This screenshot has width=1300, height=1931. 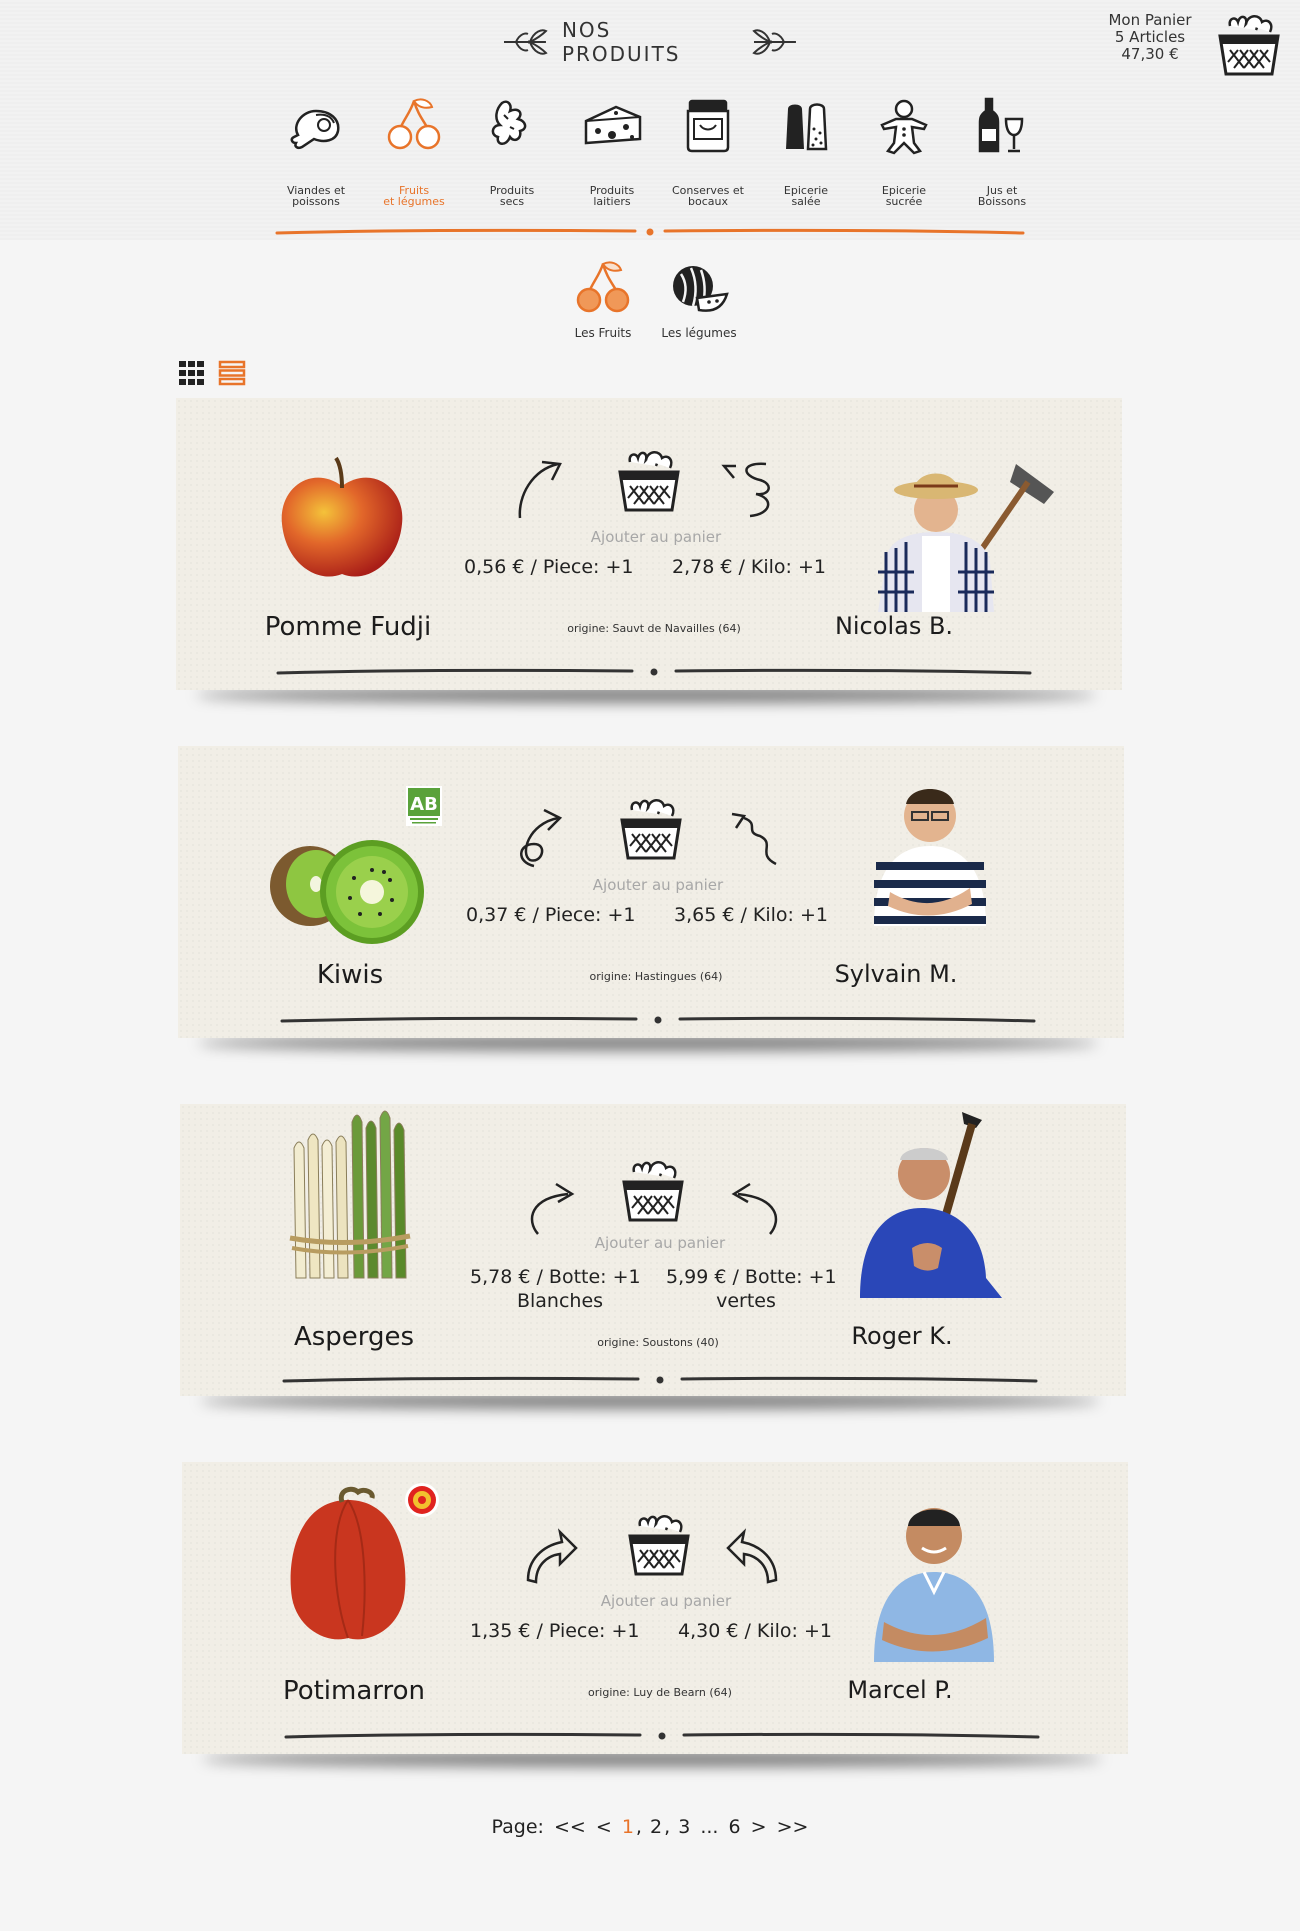 What do you see at coordinates (806, 155) in the screenshot?
I see `category-item: Epicerie salée` at bounding box center [806, 155].